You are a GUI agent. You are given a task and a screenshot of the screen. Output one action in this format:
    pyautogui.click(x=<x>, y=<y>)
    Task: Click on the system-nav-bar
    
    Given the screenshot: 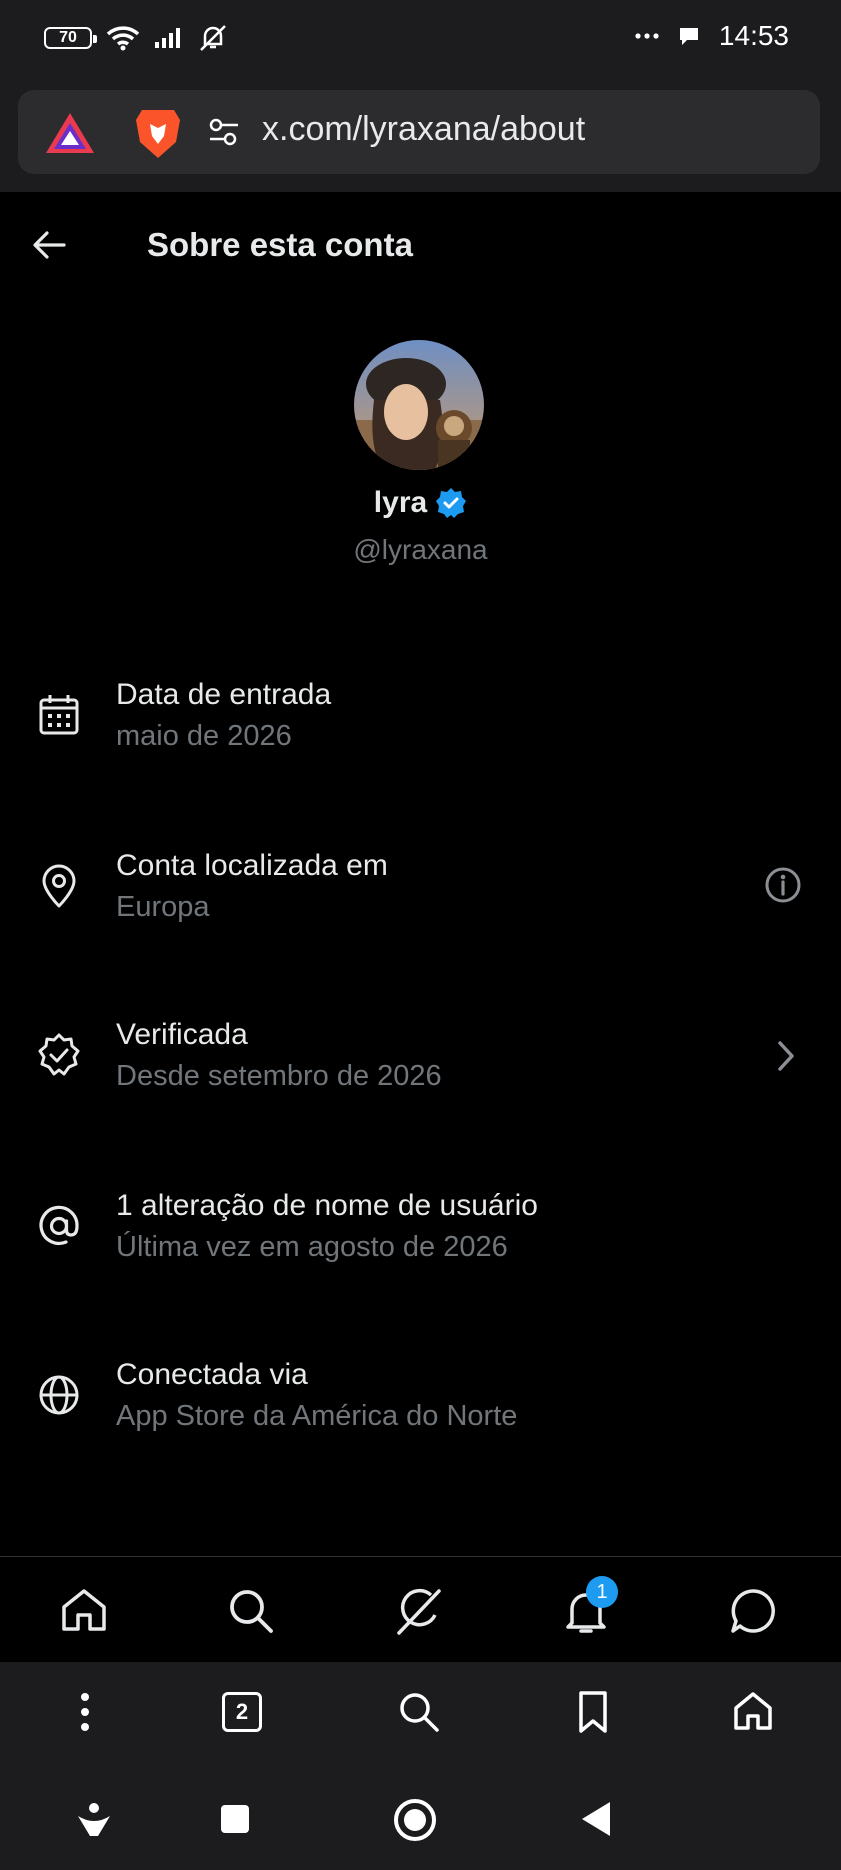 What is the action you would take?
    pyautogui.click(x=420, y=1819)
    